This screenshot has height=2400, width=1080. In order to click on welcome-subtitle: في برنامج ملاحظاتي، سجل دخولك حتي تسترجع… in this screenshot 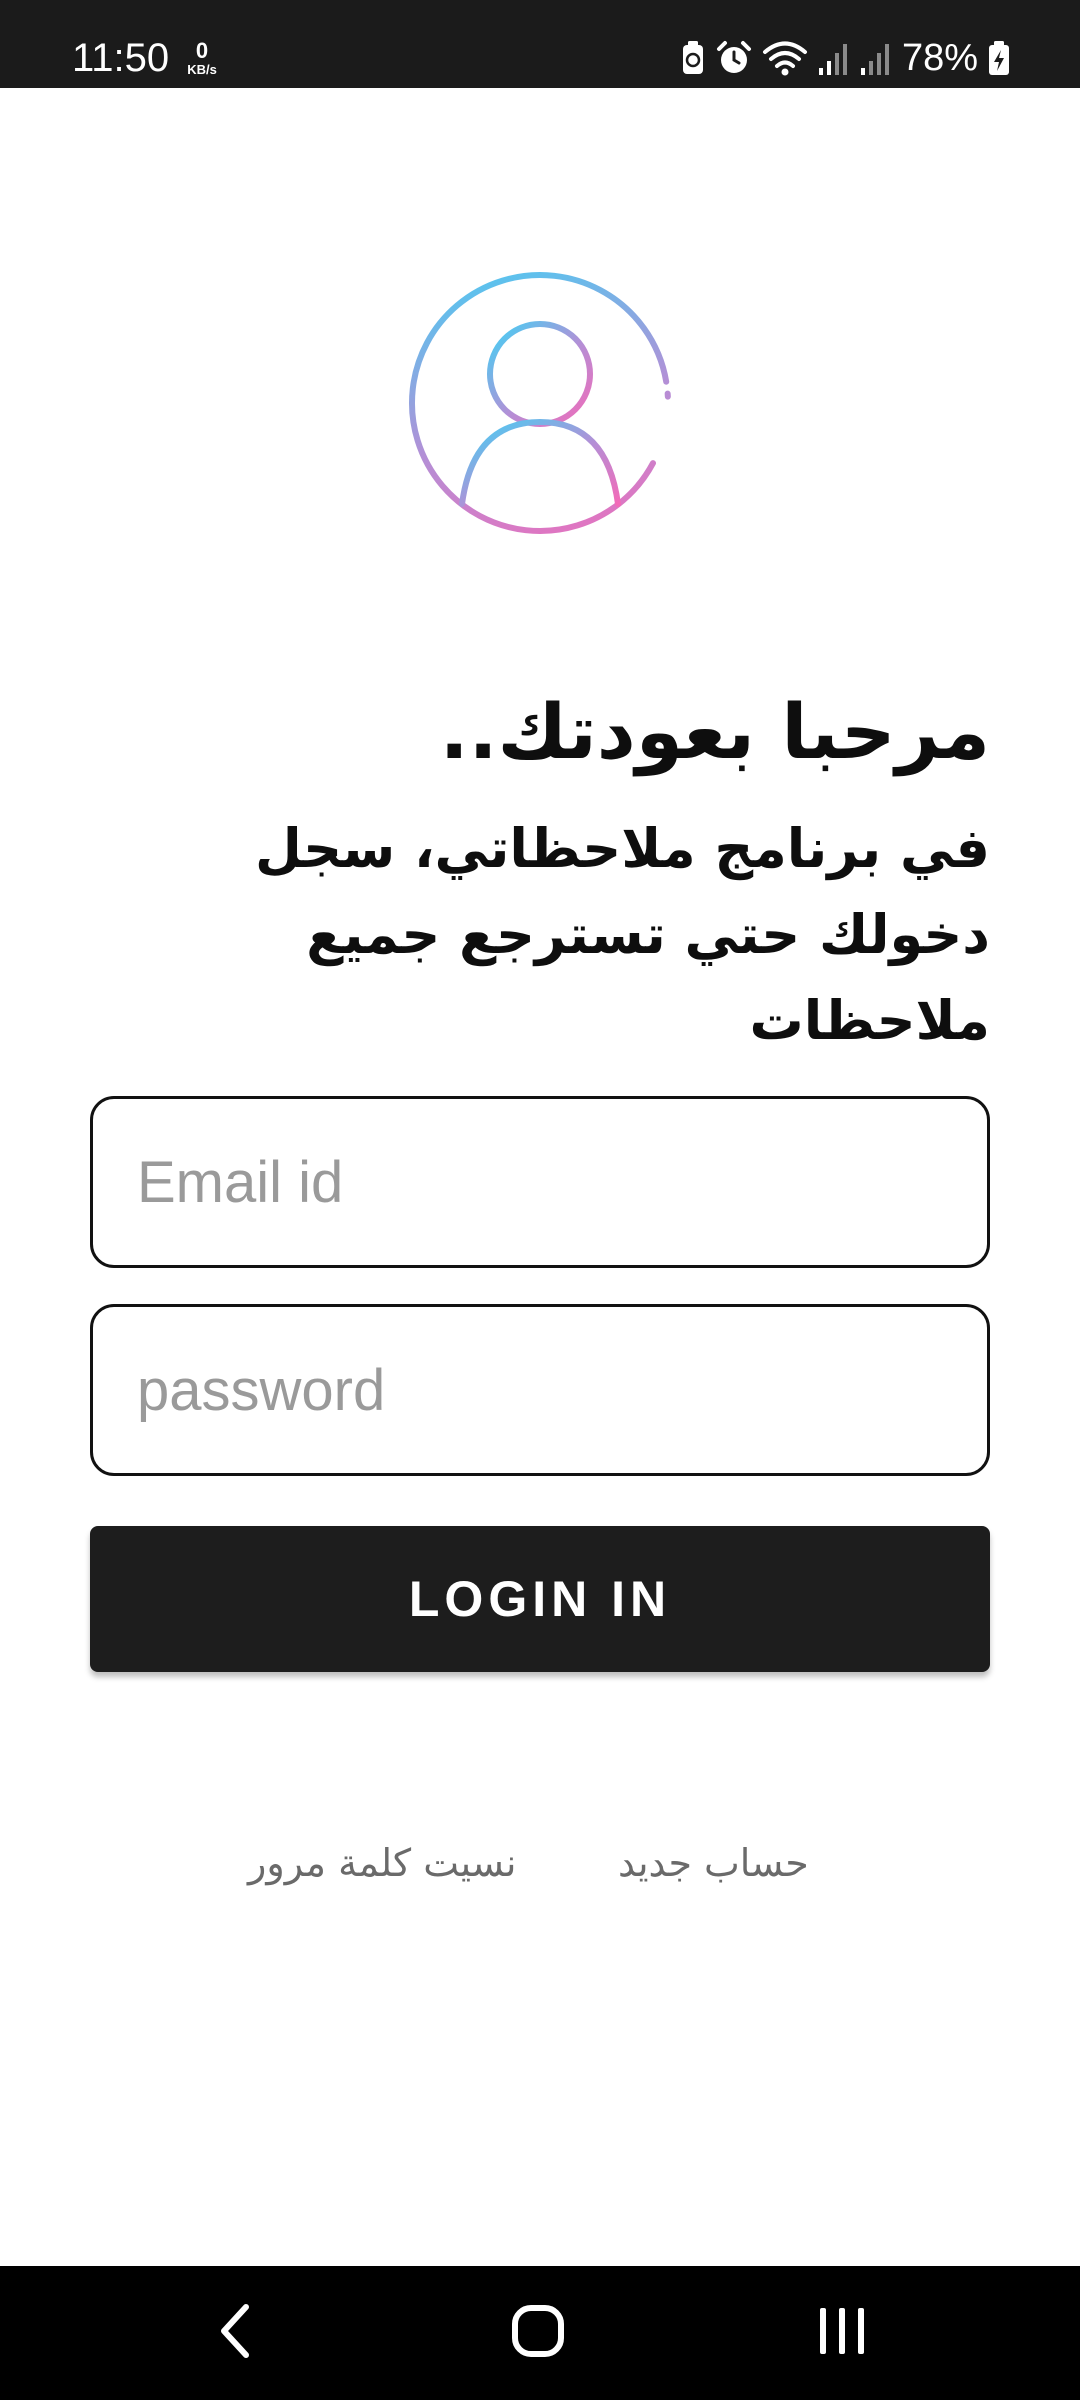, I will do `click(622, 934)`.